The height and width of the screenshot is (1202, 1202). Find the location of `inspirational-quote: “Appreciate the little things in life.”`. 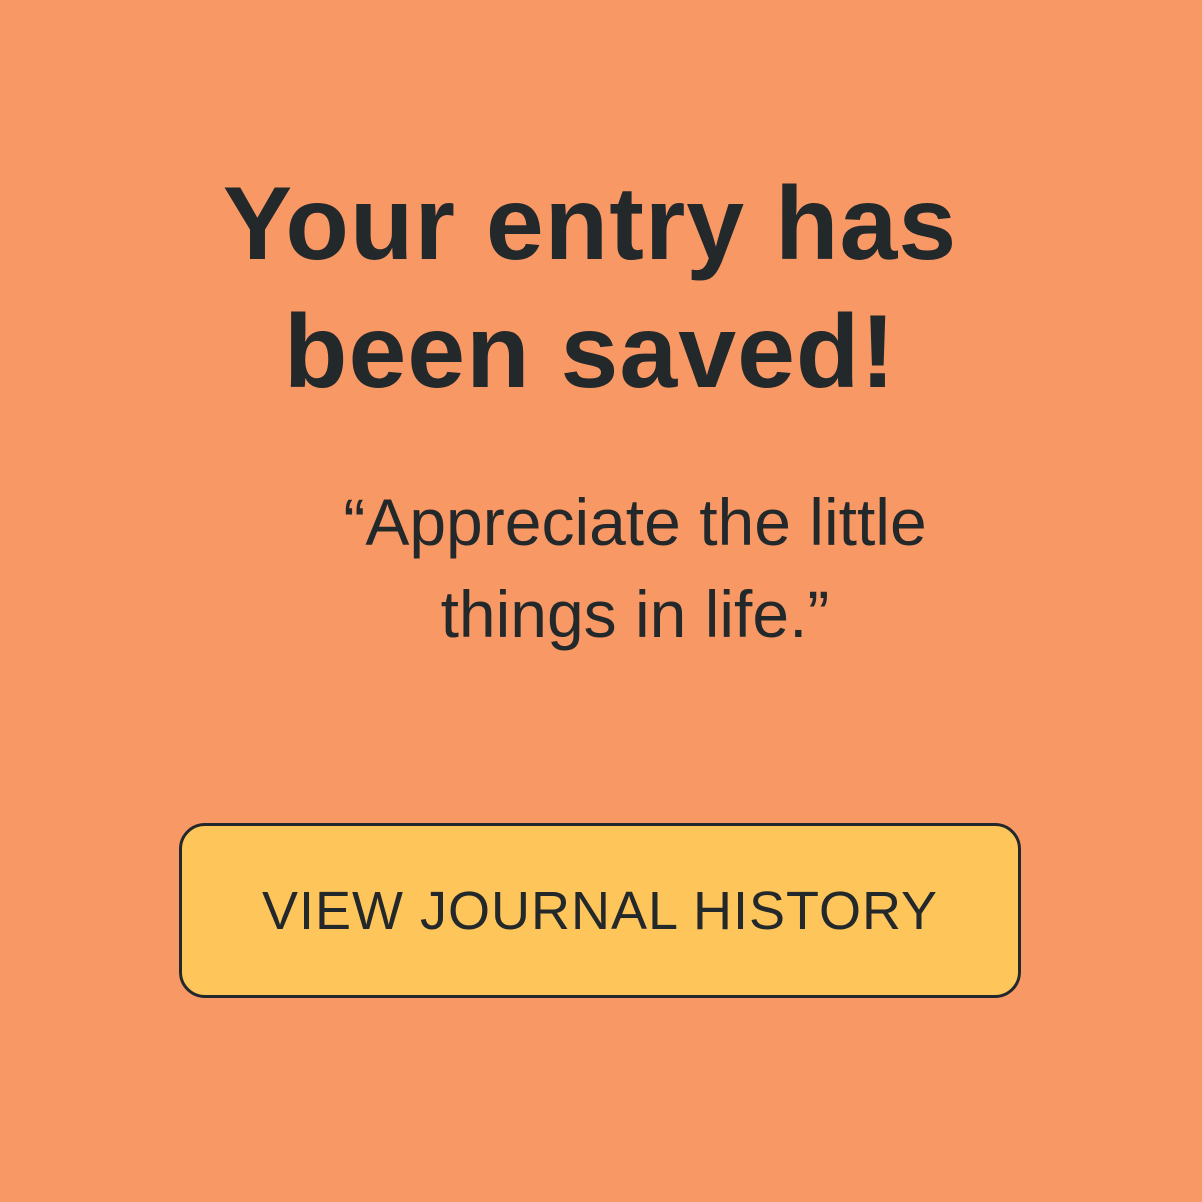

inspirational-quote: “Appreciate the little things in life.” is located at coordinates (635, 568).